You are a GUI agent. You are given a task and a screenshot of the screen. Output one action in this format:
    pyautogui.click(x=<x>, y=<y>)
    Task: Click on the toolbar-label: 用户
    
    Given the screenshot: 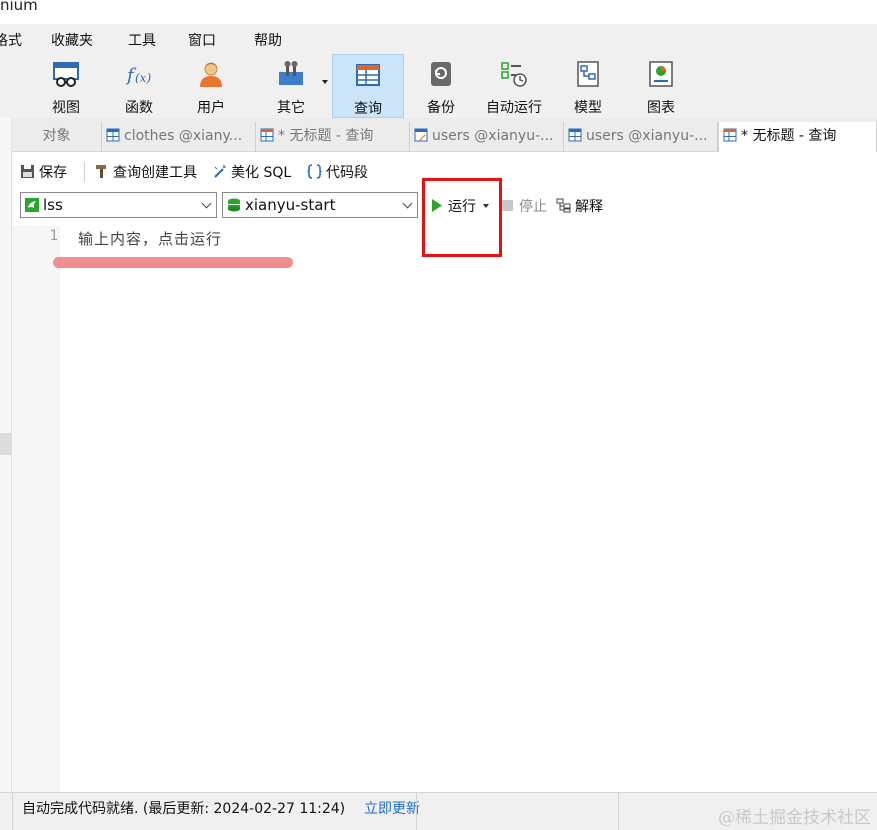 What is the action you would take?
    pyautogui.click(x=211, y=108)
    